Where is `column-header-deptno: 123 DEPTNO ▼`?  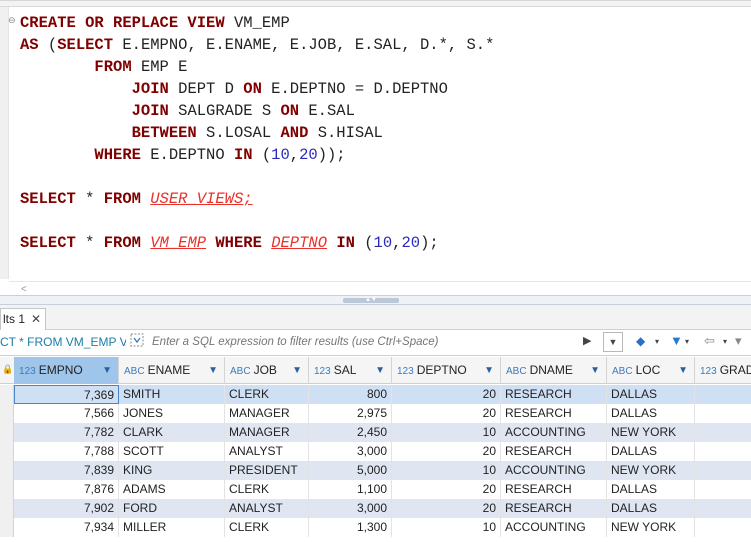
column-header-deptno: 123 DEPTNO ▼ is located at coordinates (446, 370).